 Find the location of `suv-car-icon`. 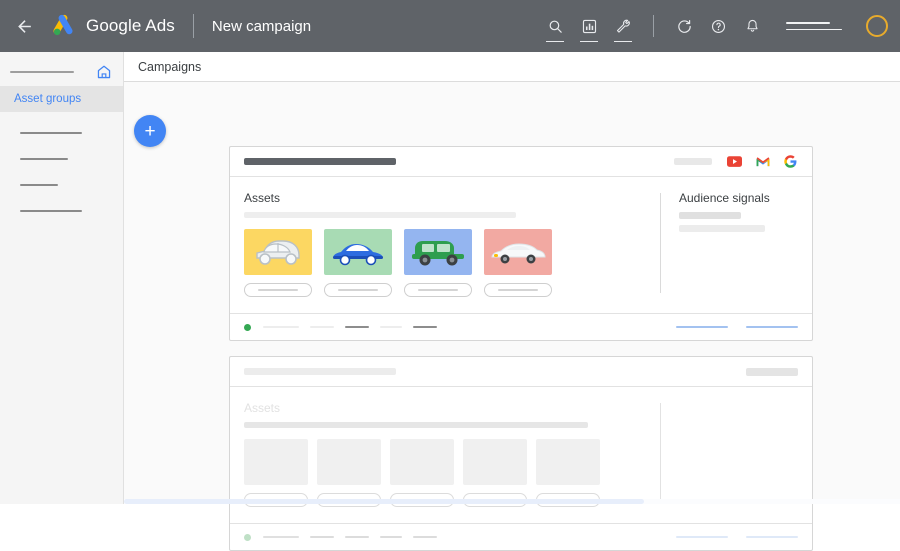

suv-car-icon is located at coordinates (438, 253).